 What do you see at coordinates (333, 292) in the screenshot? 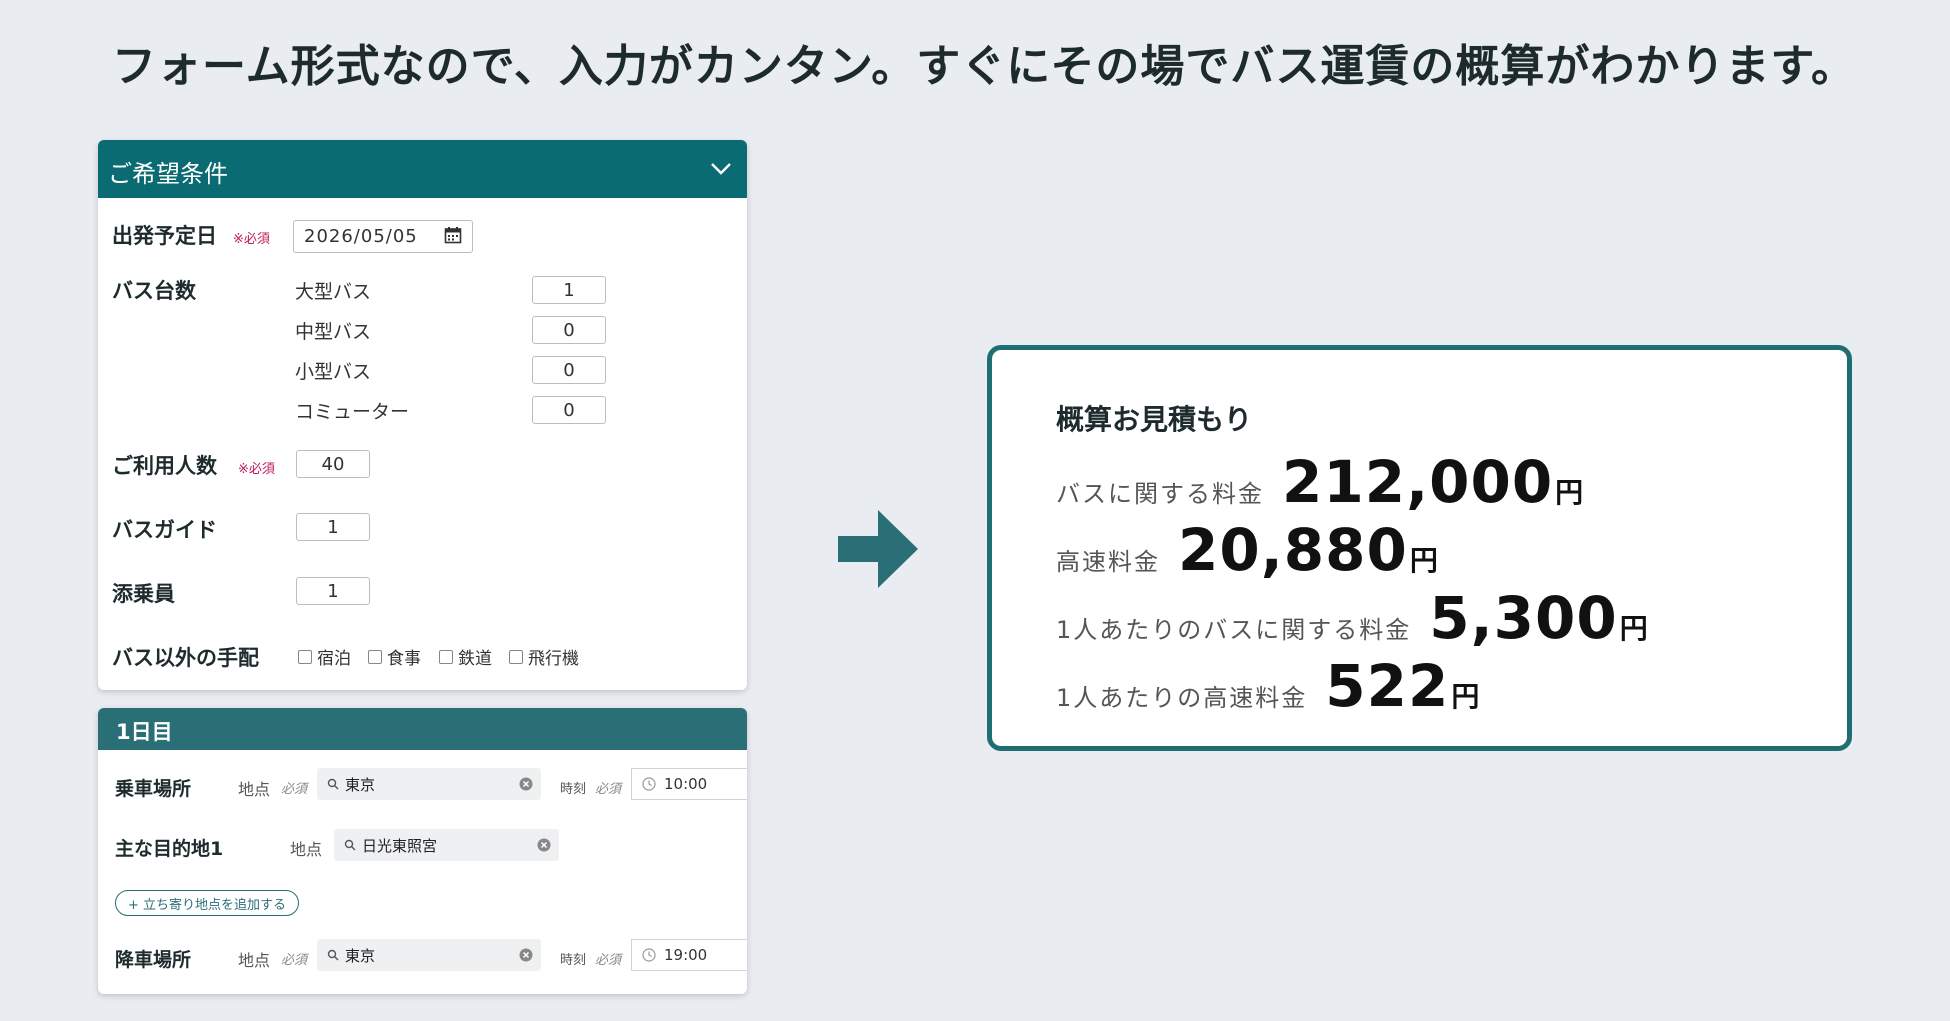
I see `bus-type-large: 大型バス` at bounding box center [333, 292].